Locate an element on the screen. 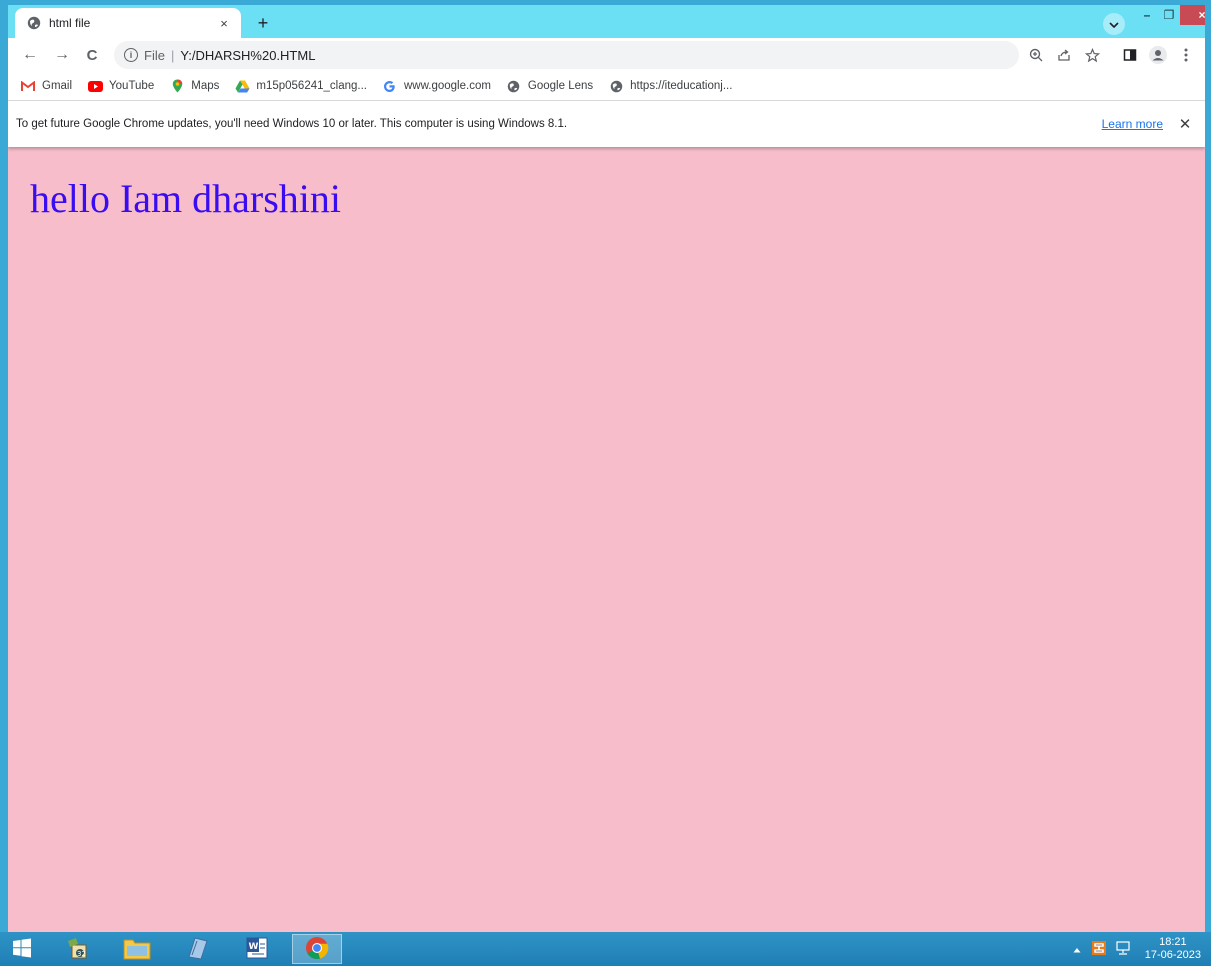 This screenshot has height=966, width=1211. taskbar-app-setup: 32 is located at coordinates (77, 949).